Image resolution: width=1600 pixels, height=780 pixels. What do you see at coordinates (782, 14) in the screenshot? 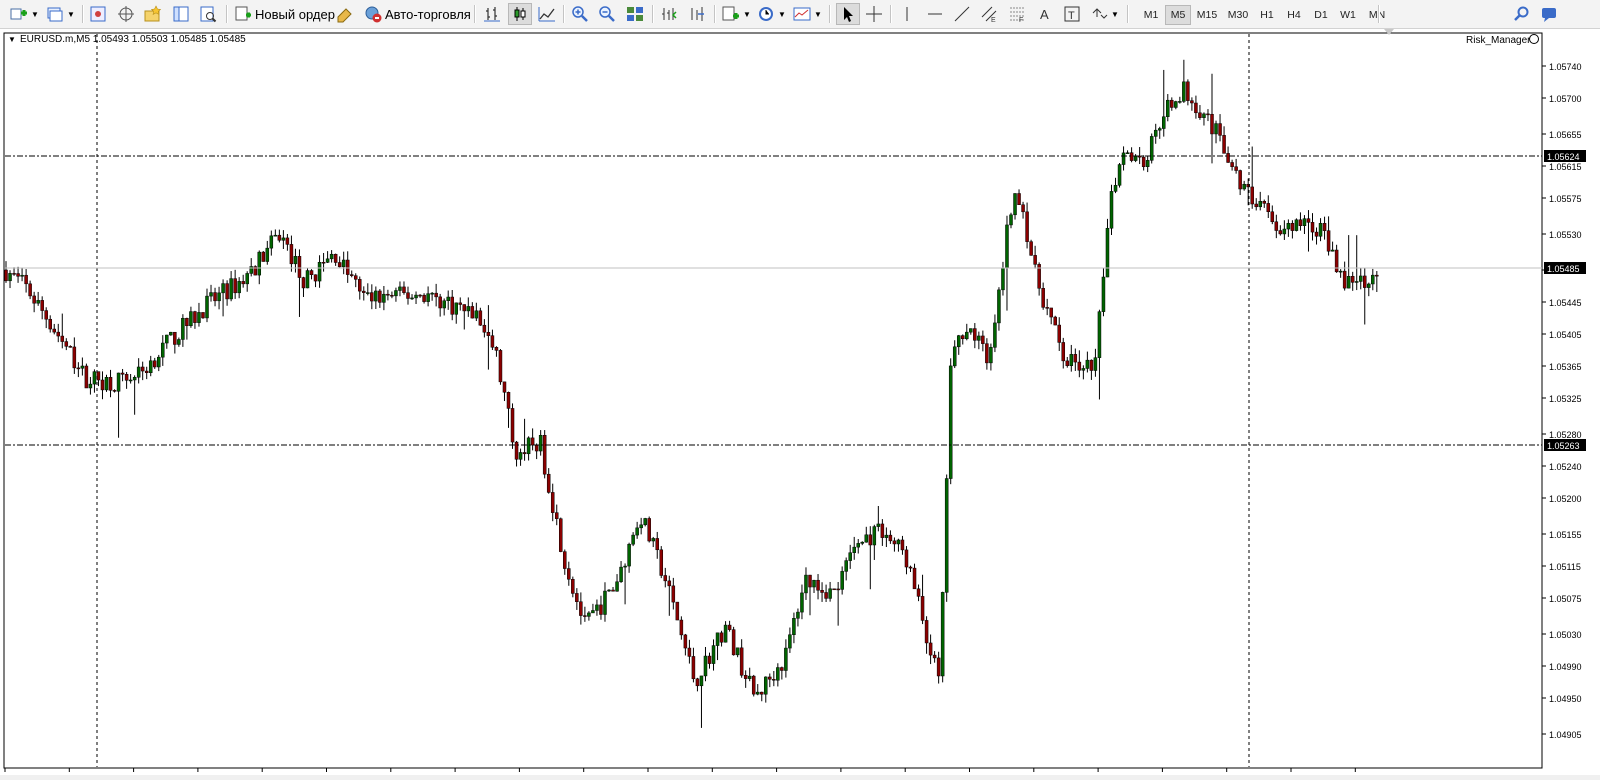
I see `dropdown-arrow-icon: ▼` at bounding box center [782, 14].